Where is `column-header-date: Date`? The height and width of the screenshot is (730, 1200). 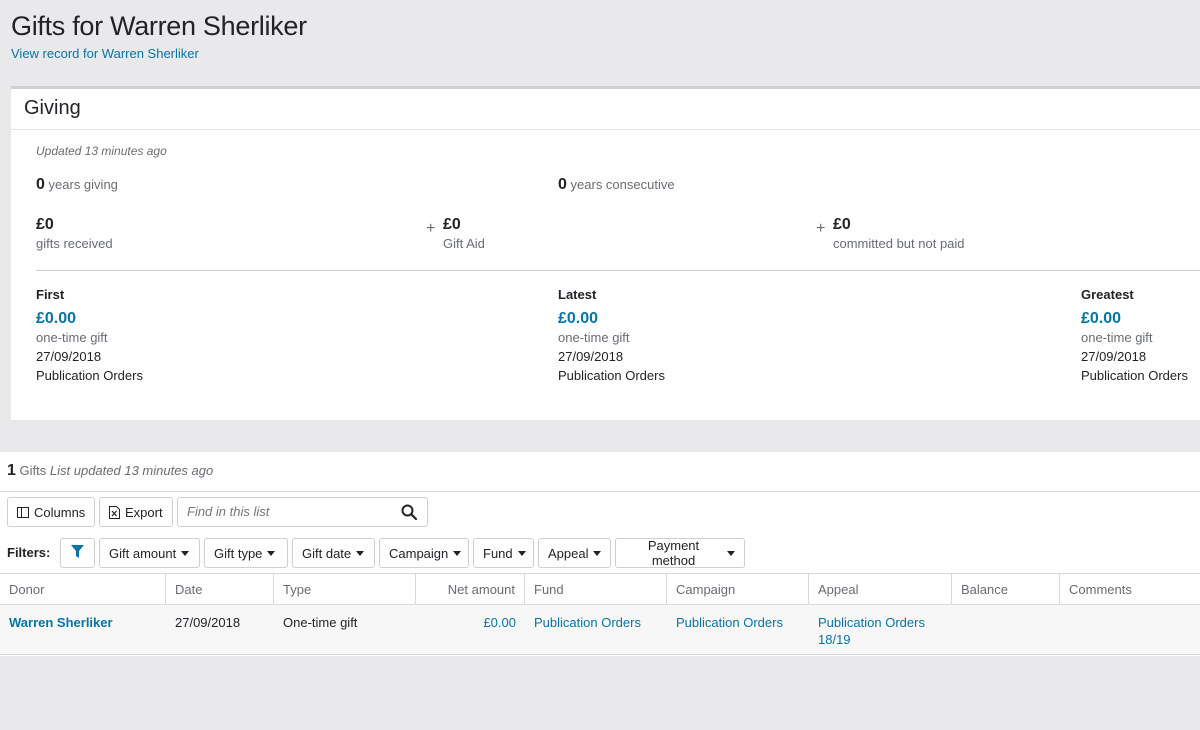
column-header-date: Date is located at coordinates (220, 589).